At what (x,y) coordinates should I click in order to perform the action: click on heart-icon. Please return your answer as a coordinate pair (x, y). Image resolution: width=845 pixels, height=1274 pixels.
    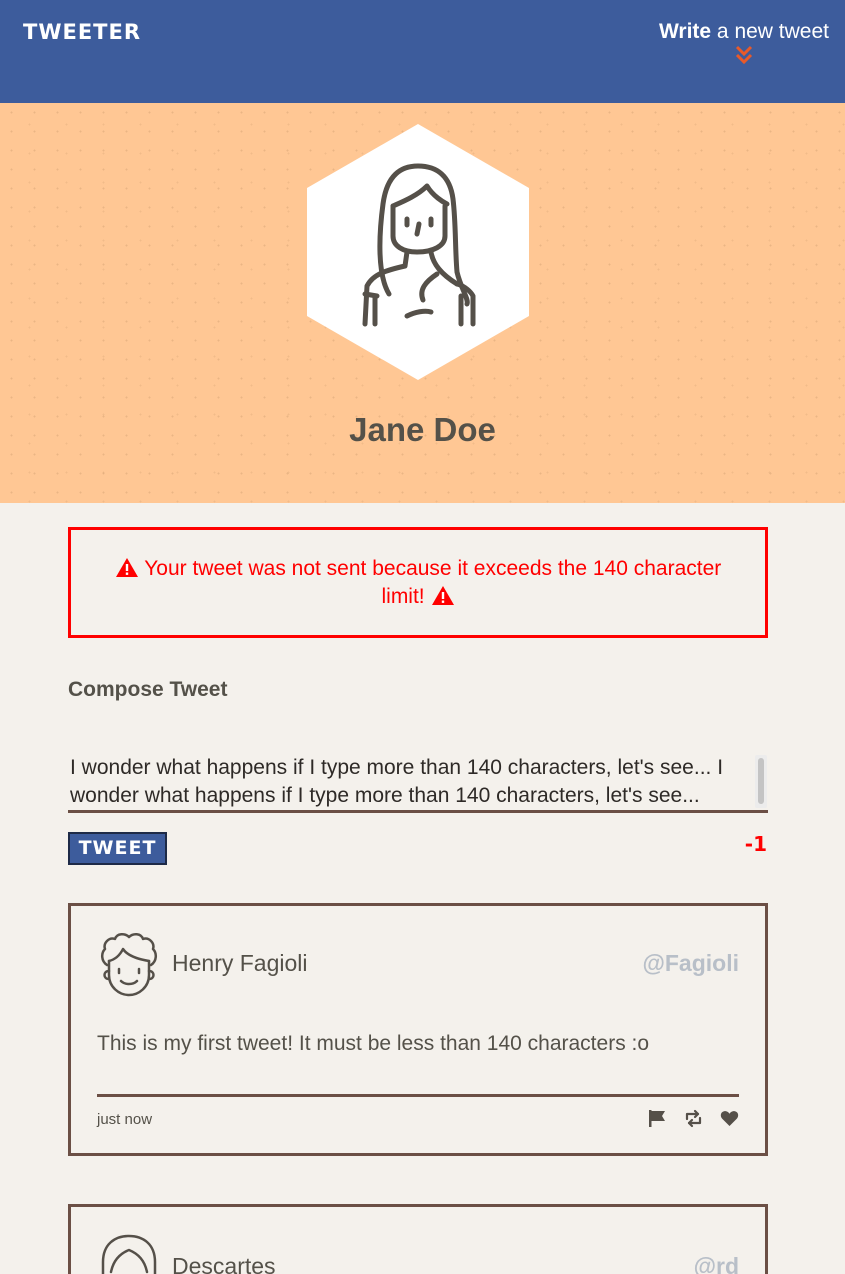
    Looking at the image, I should click on (729, 1118).